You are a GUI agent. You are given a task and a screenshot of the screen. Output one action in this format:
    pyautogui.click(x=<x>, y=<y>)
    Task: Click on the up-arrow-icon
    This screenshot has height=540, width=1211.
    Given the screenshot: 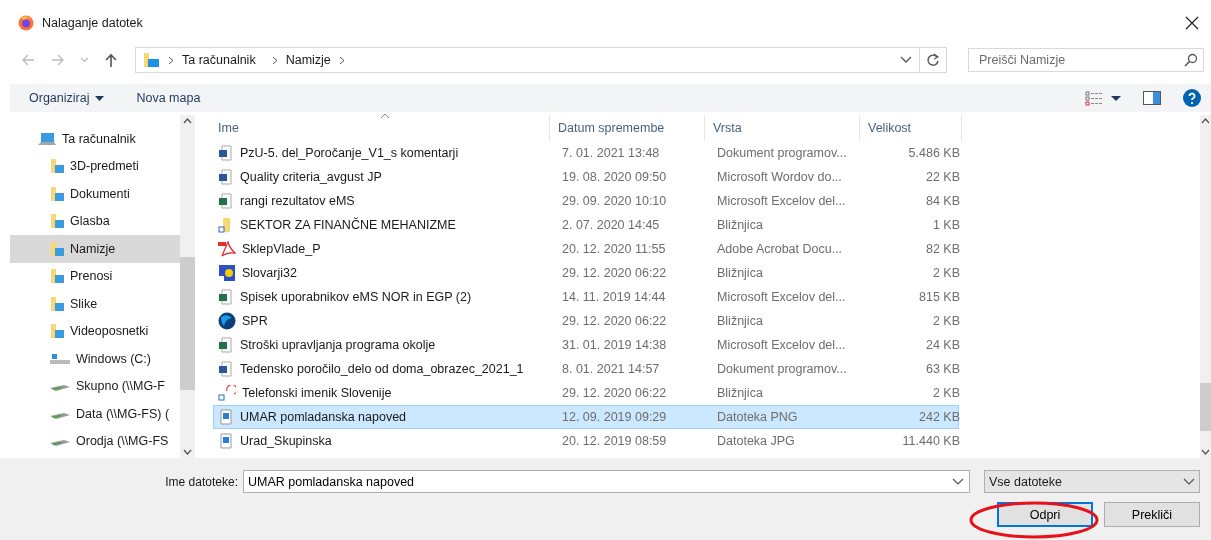 What is the action you would take?
    pyautogui.click(x=111, y=60)
    